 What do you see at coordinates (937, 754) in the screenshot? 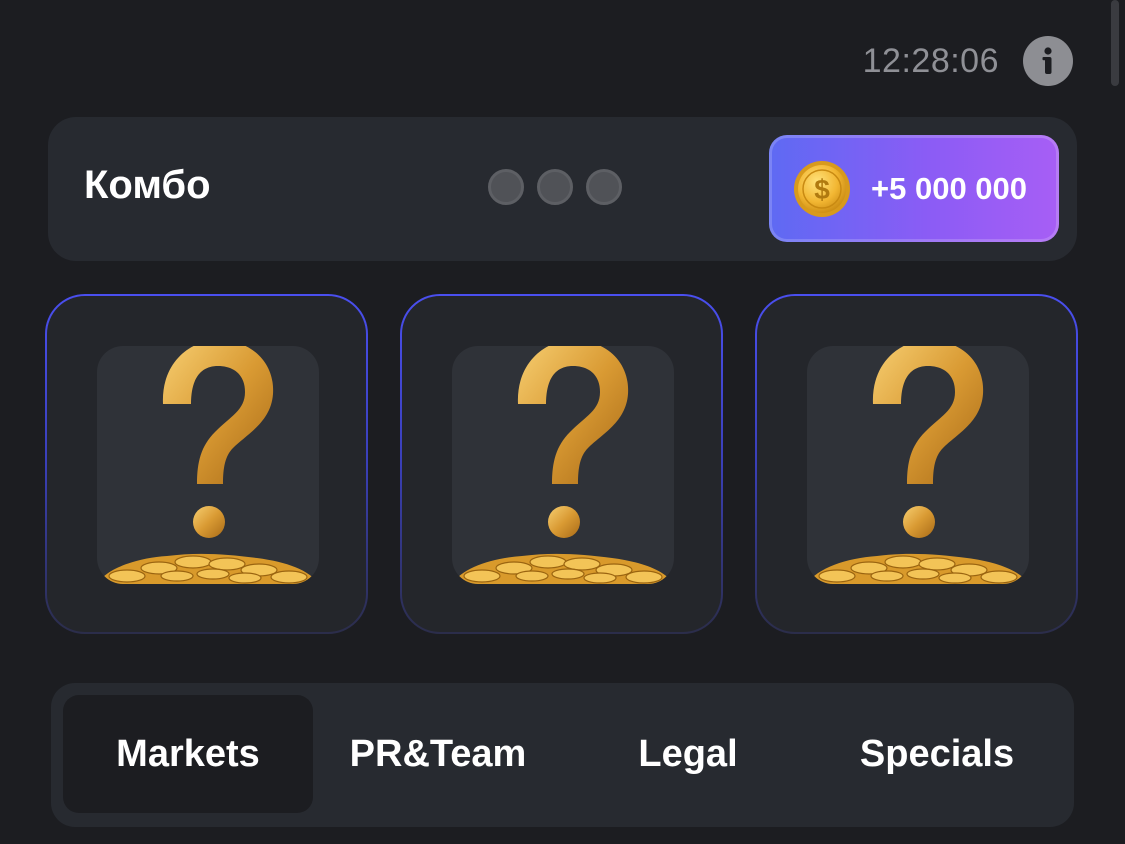
I see `tab-specials: Specials` at bounding box center [937, 754].